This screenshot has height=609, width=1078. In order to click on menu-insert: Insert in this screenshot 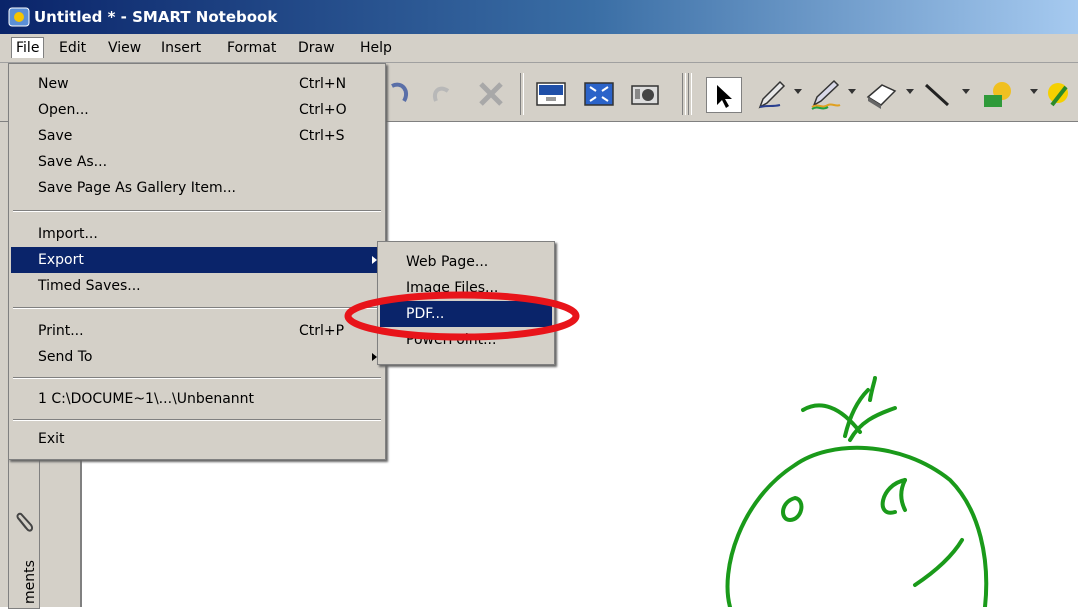, I will do `click(181, 48)`.